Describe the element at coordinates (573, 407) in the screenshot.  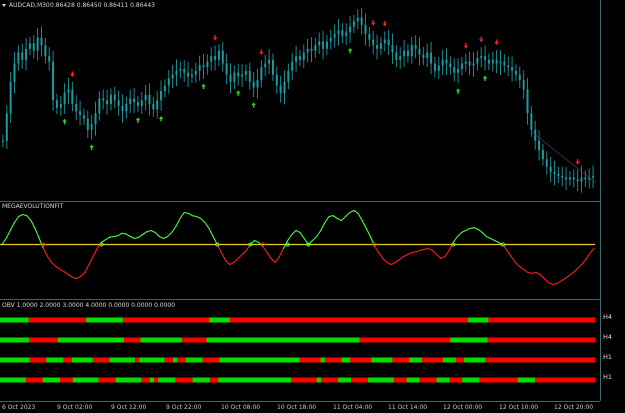
I see `time-axis-label: 12 Oct 20:00` at that location.